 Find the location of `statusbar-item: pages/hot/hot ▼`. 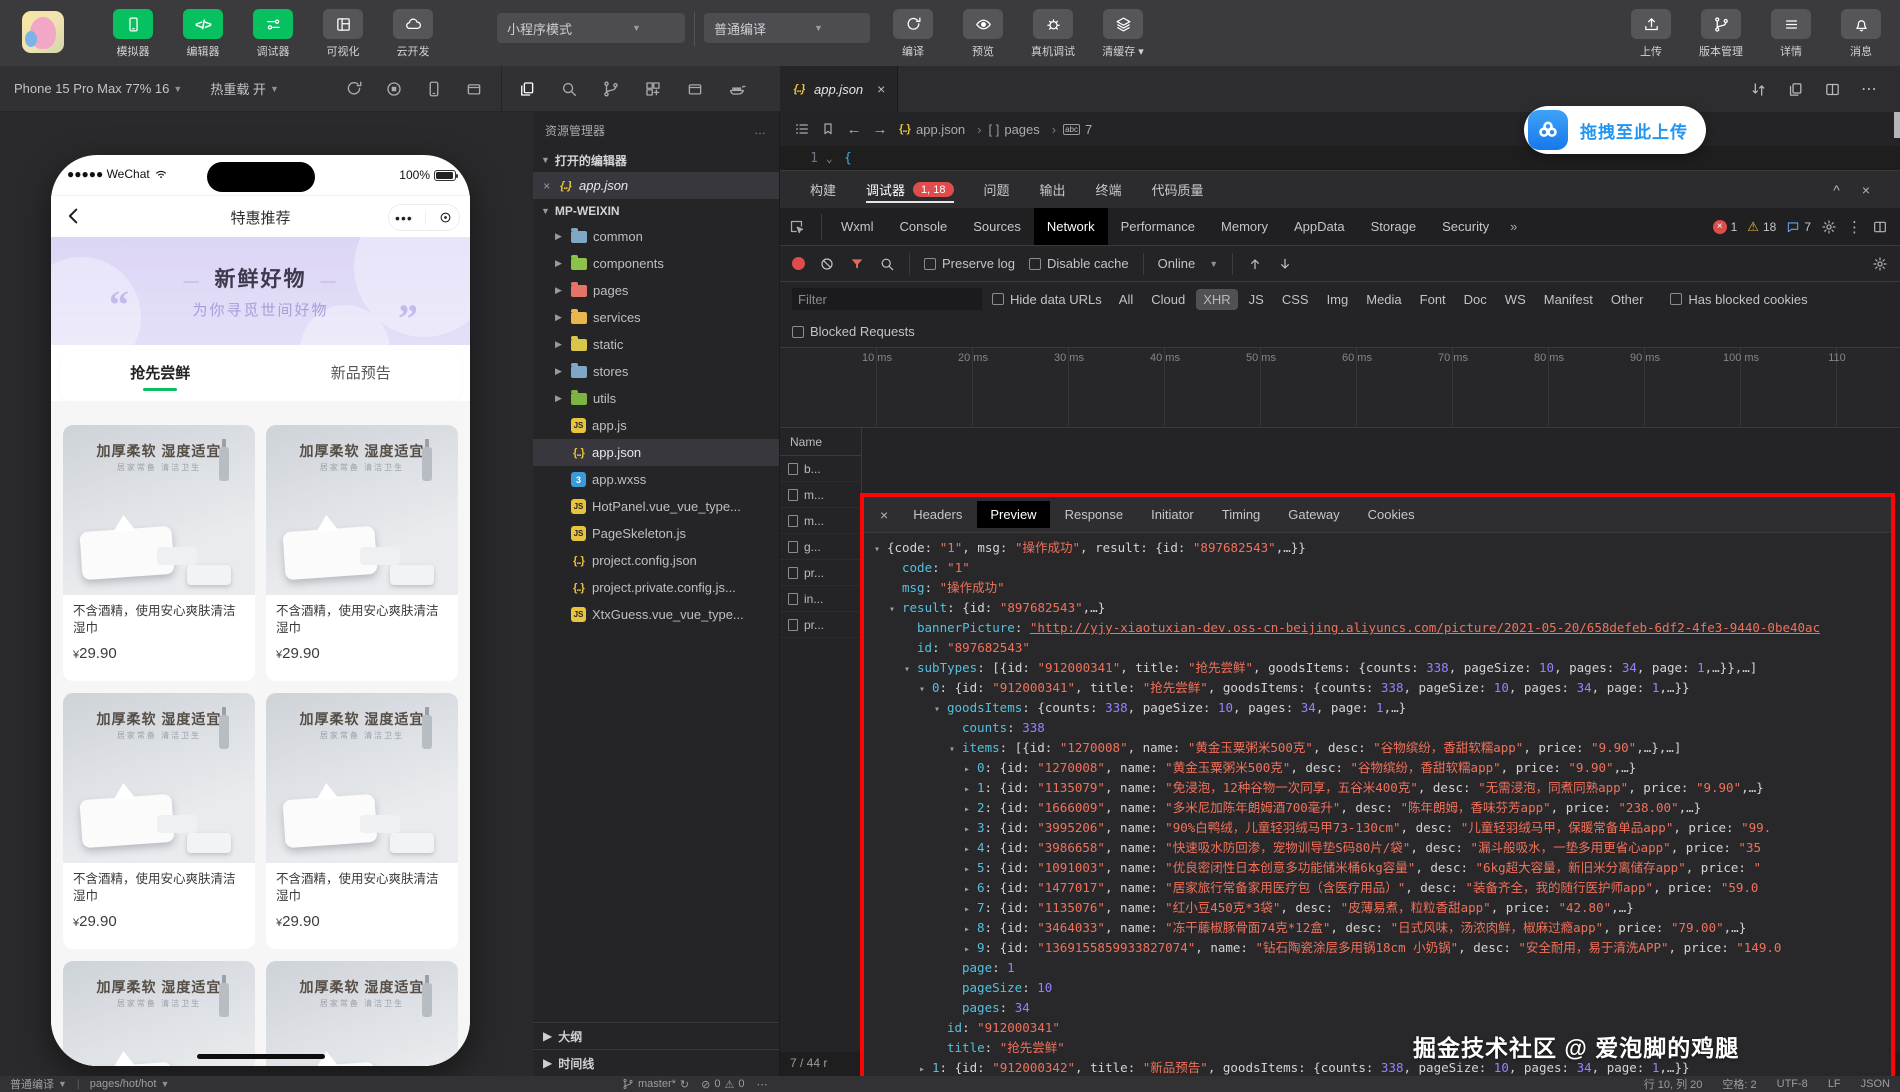

statusbar-item: pages/hot/hot ▼ is located at coordinates (130, 1084).